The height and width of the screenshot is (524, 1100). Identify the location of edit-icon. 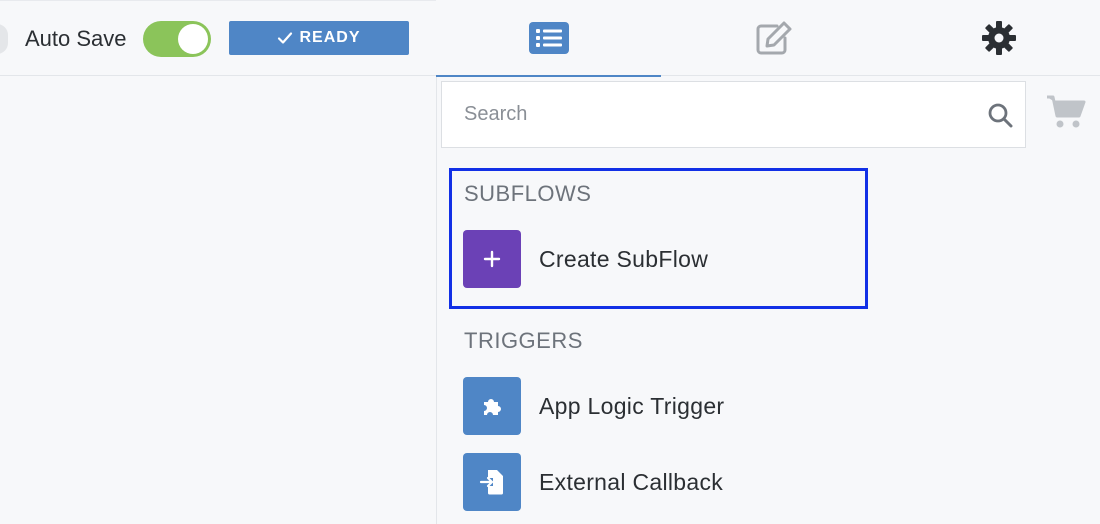
(773, 38).